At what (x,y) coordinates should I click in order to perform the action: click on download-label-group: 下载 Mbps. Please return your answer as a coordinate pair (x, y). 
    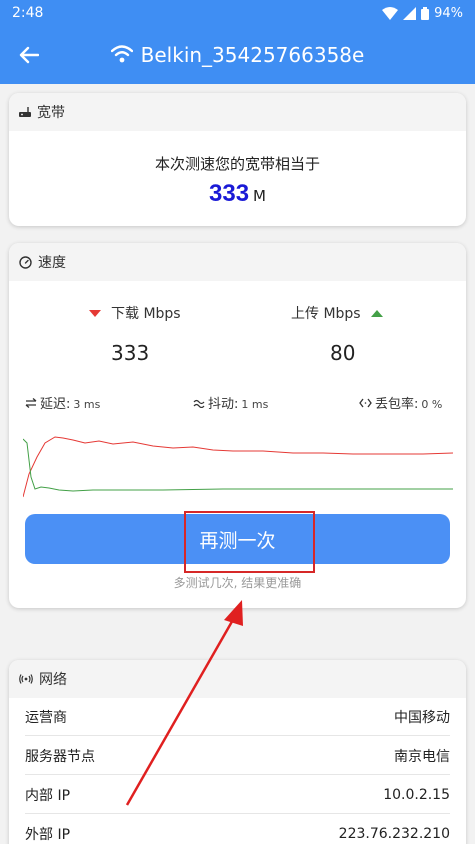
    Looking at the image, I should click on (135, 313).